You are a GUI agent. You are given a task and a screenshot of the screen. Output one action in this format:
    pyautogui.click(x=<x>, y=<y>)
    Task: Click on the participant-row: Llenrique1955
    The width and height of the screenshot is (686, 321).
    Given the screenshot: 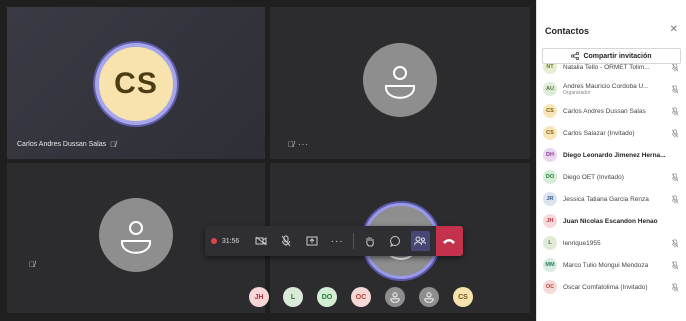 What is the action you would take?
    pyautogui.click(x=611, y=243)
    